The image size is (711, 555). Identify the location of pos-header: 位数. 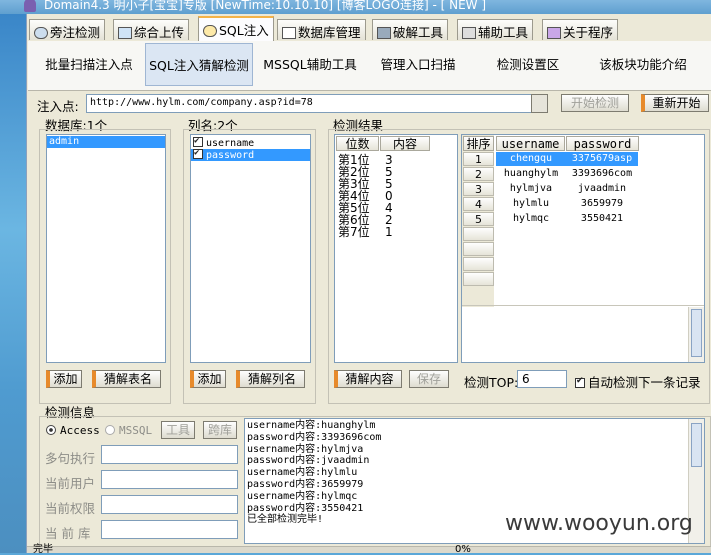
(357, 143).